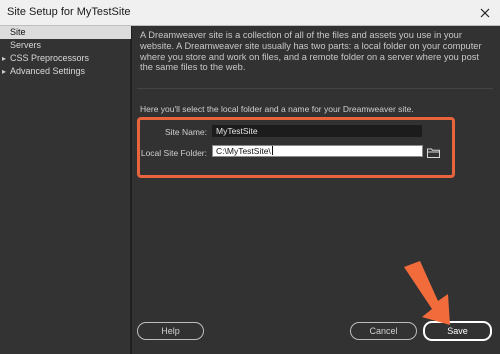  What do you see at coordinates (65, 45) in the screenshot?
I see `sidebar-item-servers: Servers` at bounding box center [65, 45].